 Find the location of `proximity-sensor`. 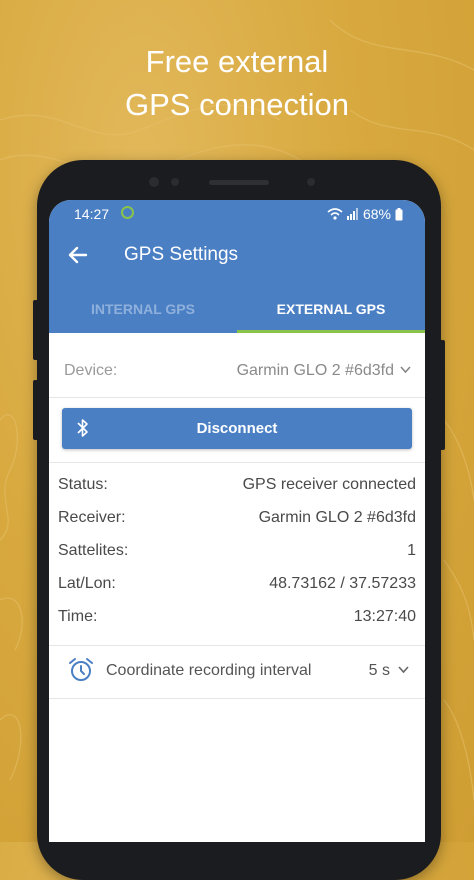

proximity-sensor is located at coordinates (175, 182).